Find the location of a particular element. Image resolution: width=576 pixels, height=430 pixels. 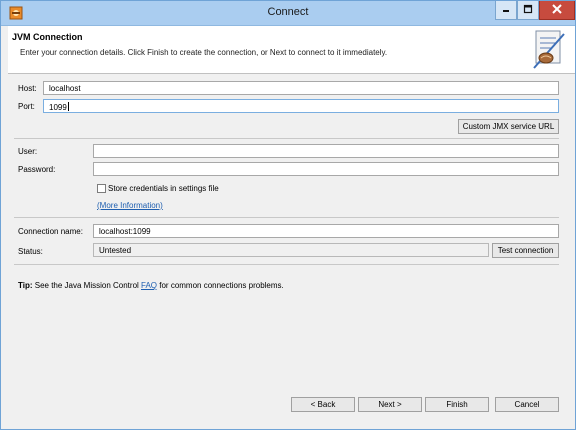

close-button is located at coordinates (557, 10).